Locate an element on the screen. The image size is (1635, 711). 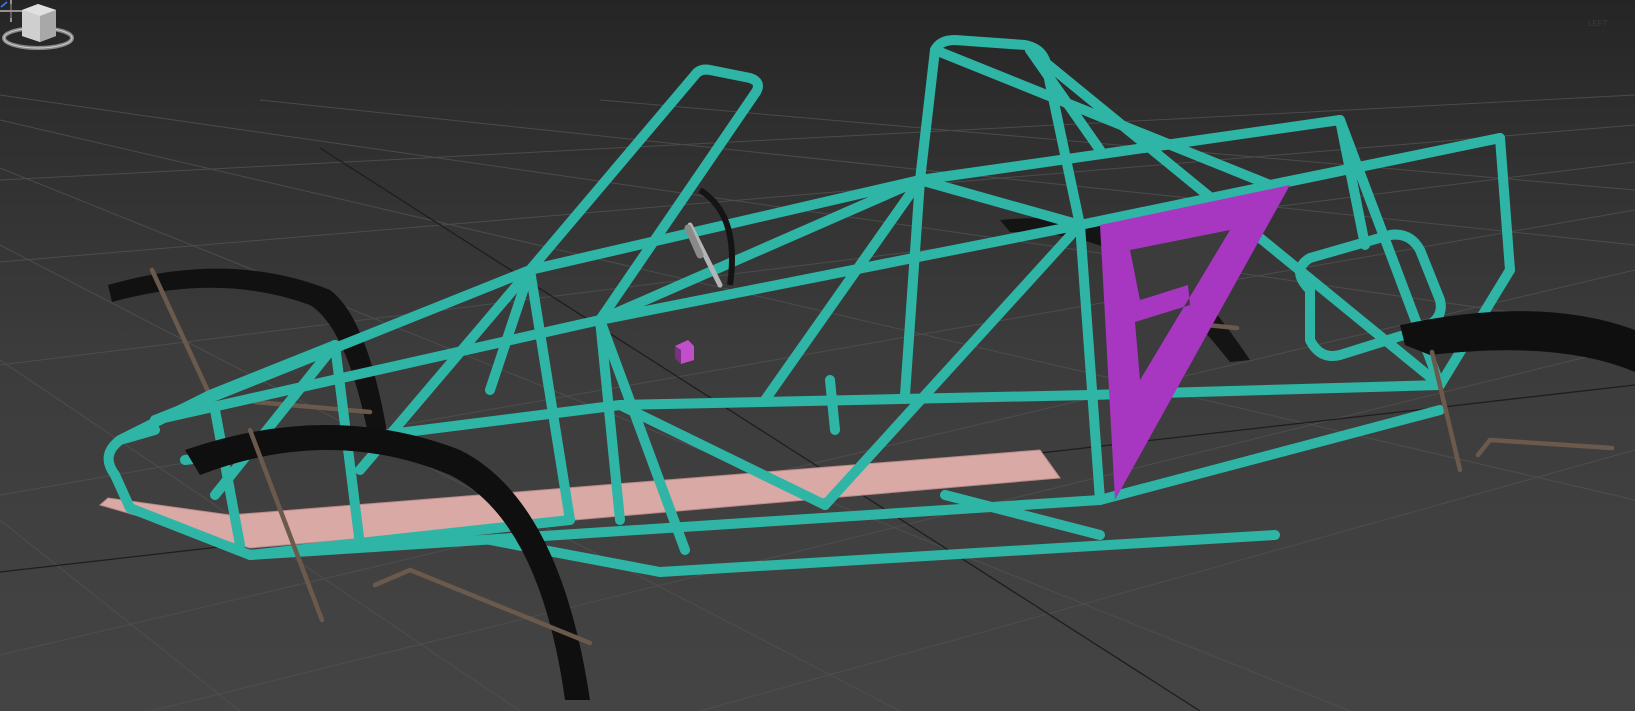
fender-front-right is located at coordinates (387, 562).